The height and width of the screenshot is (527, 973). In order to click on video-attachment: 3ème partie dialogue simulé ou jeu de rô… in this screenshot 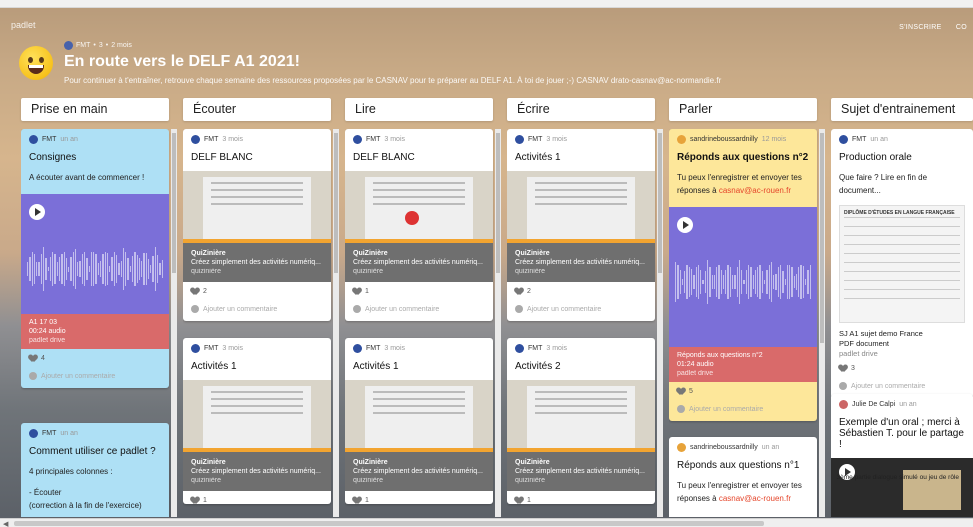, I will do `click(902, 487)`.